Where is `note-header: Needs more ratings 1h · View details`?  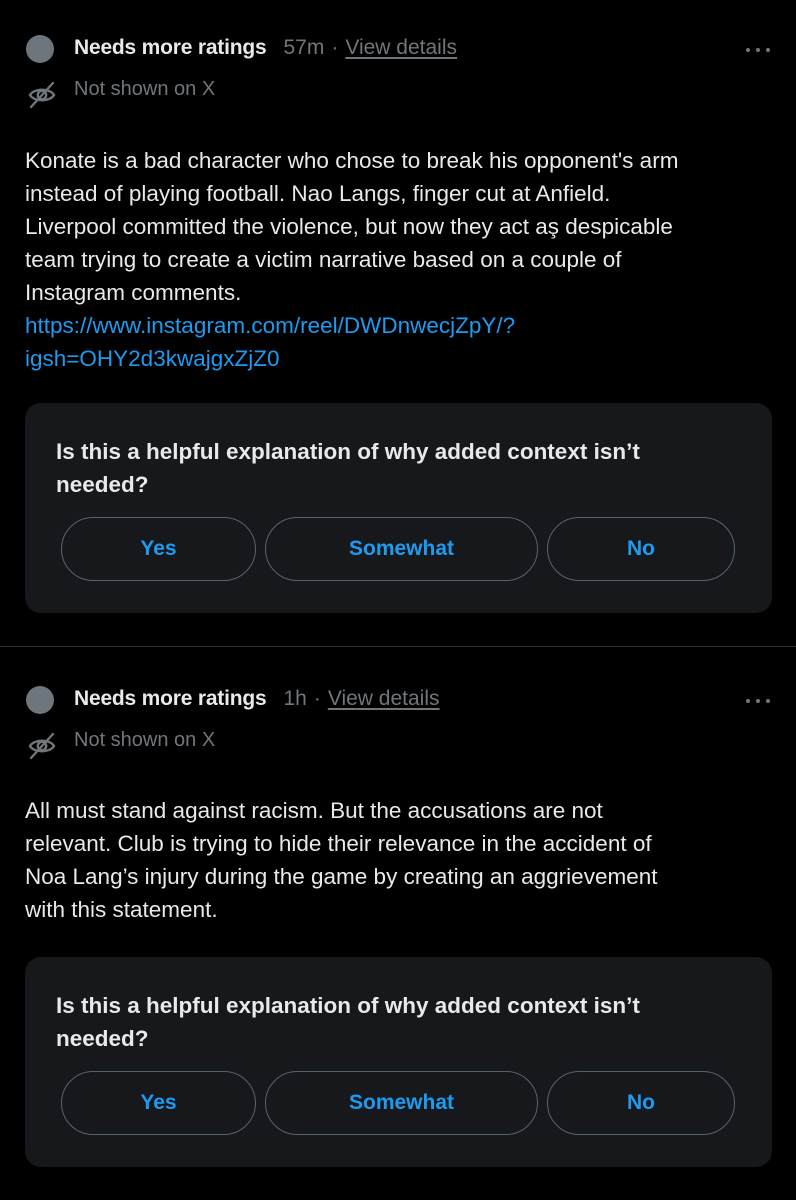 note-header: Needs more ratings 1h · View details is located at coordinates (257, 699).